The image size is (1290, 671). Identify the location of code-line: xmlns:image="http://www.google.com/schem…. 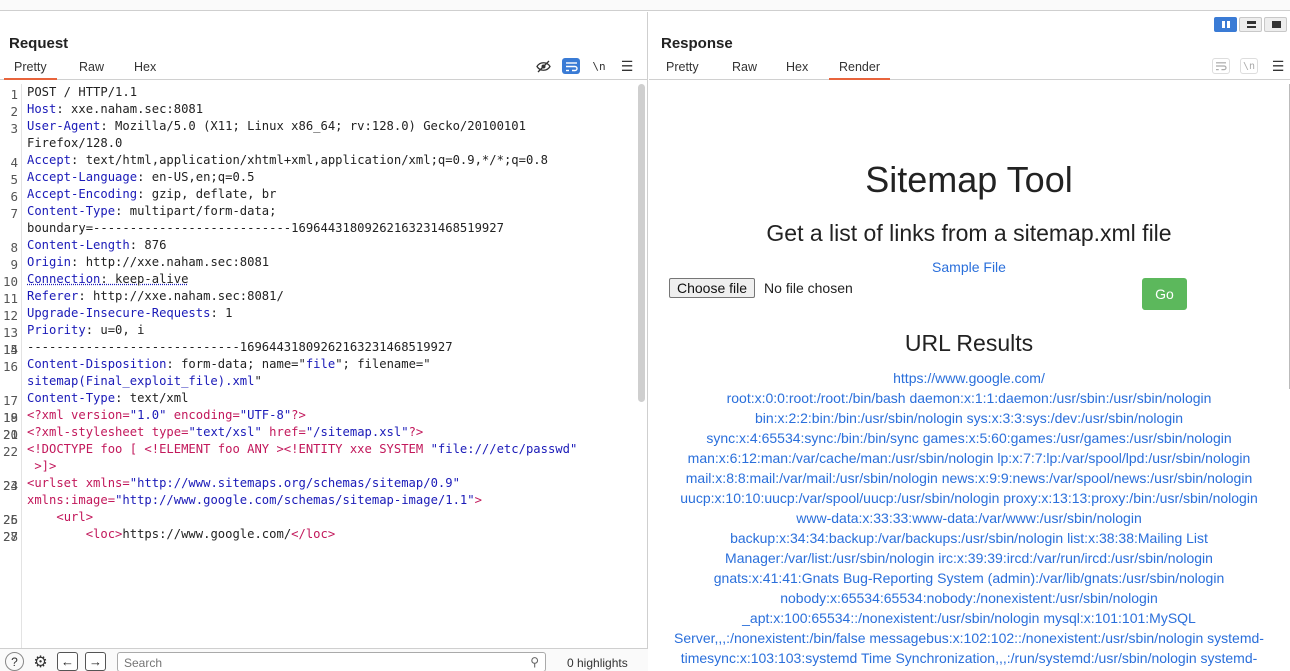
(329, 500).